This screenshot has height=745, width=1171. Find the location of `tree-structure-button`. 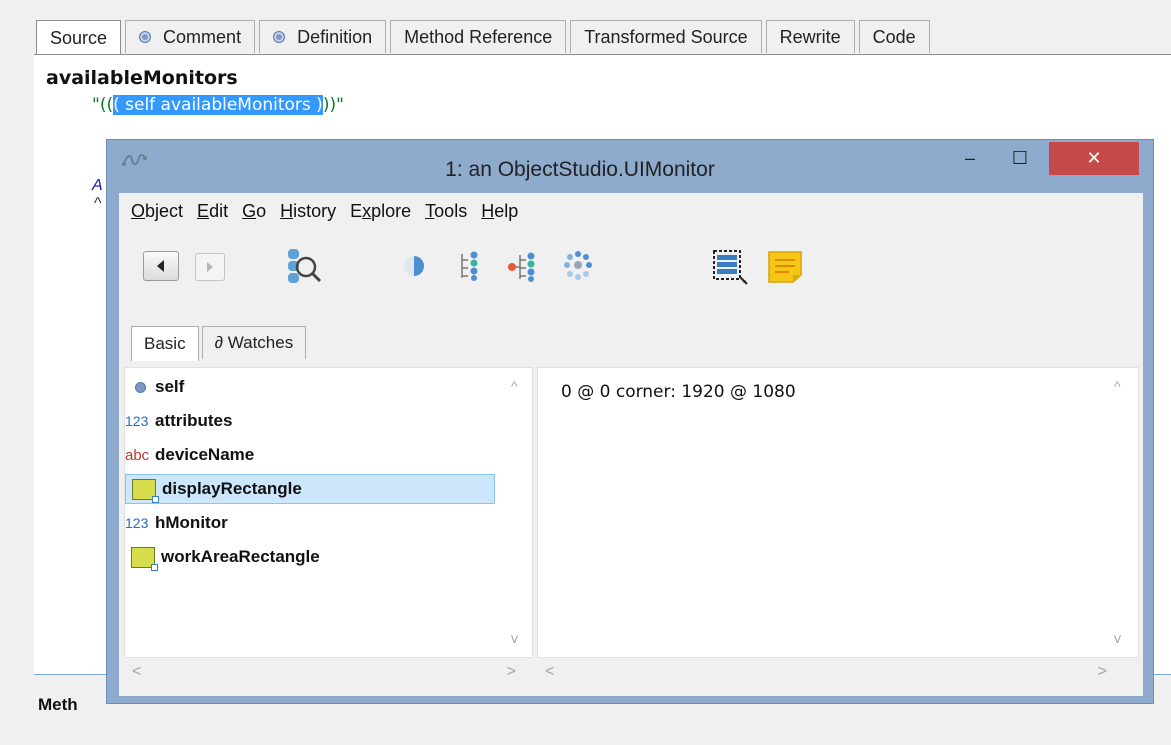

tree-structure-button is located at coordinates (471, 266).